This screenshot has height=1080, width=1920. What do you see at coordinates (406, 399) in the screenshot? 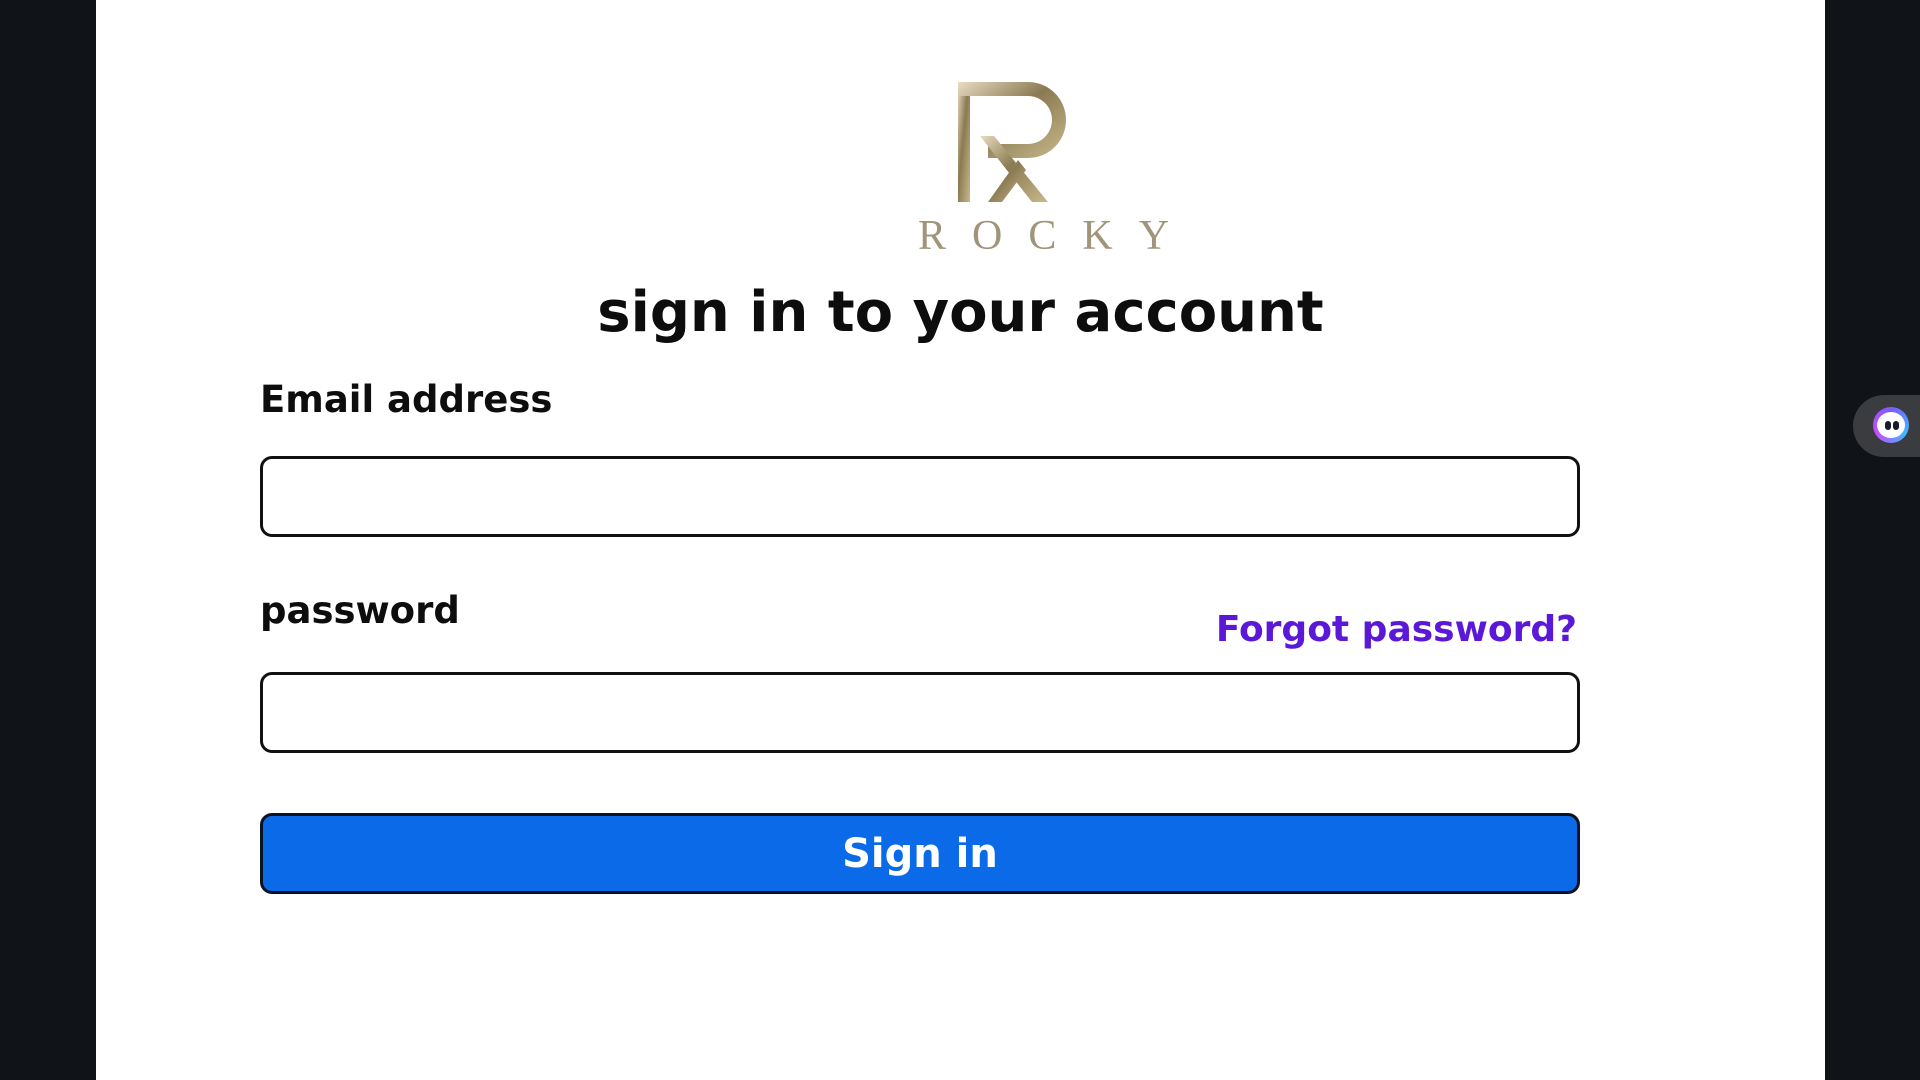
I see `email-label: Email address` at bounding box center [406, 399].